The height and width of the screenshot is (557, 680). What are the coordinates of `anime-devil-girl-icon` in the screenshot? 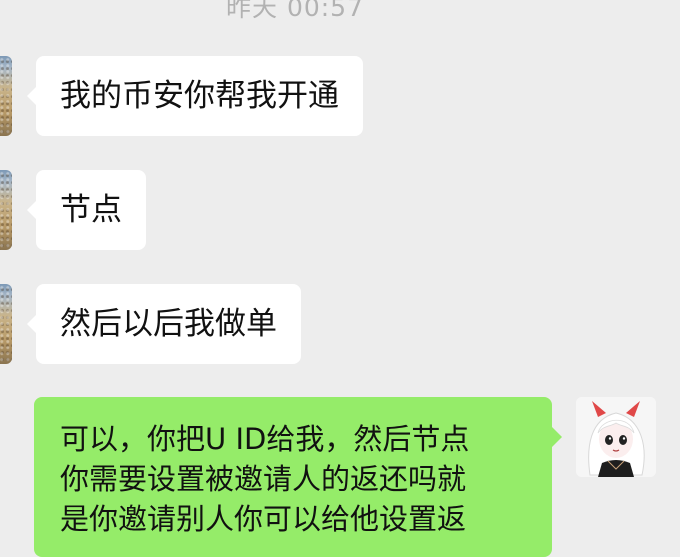 It's located at (616, 437).